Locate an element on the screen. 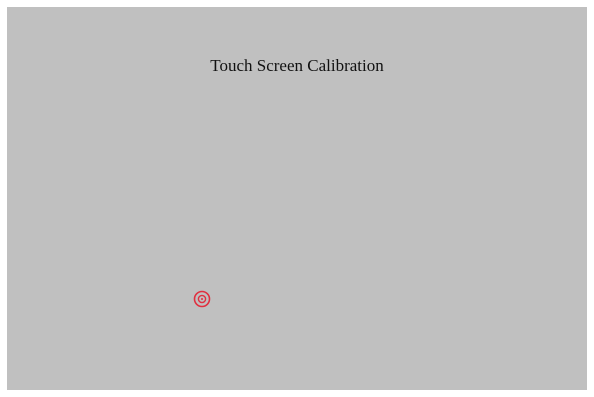 Image resolution: width=594 pixels, height=397 pixels. page-title: Touch Screen Calibration is located at coordinates (297, 65).